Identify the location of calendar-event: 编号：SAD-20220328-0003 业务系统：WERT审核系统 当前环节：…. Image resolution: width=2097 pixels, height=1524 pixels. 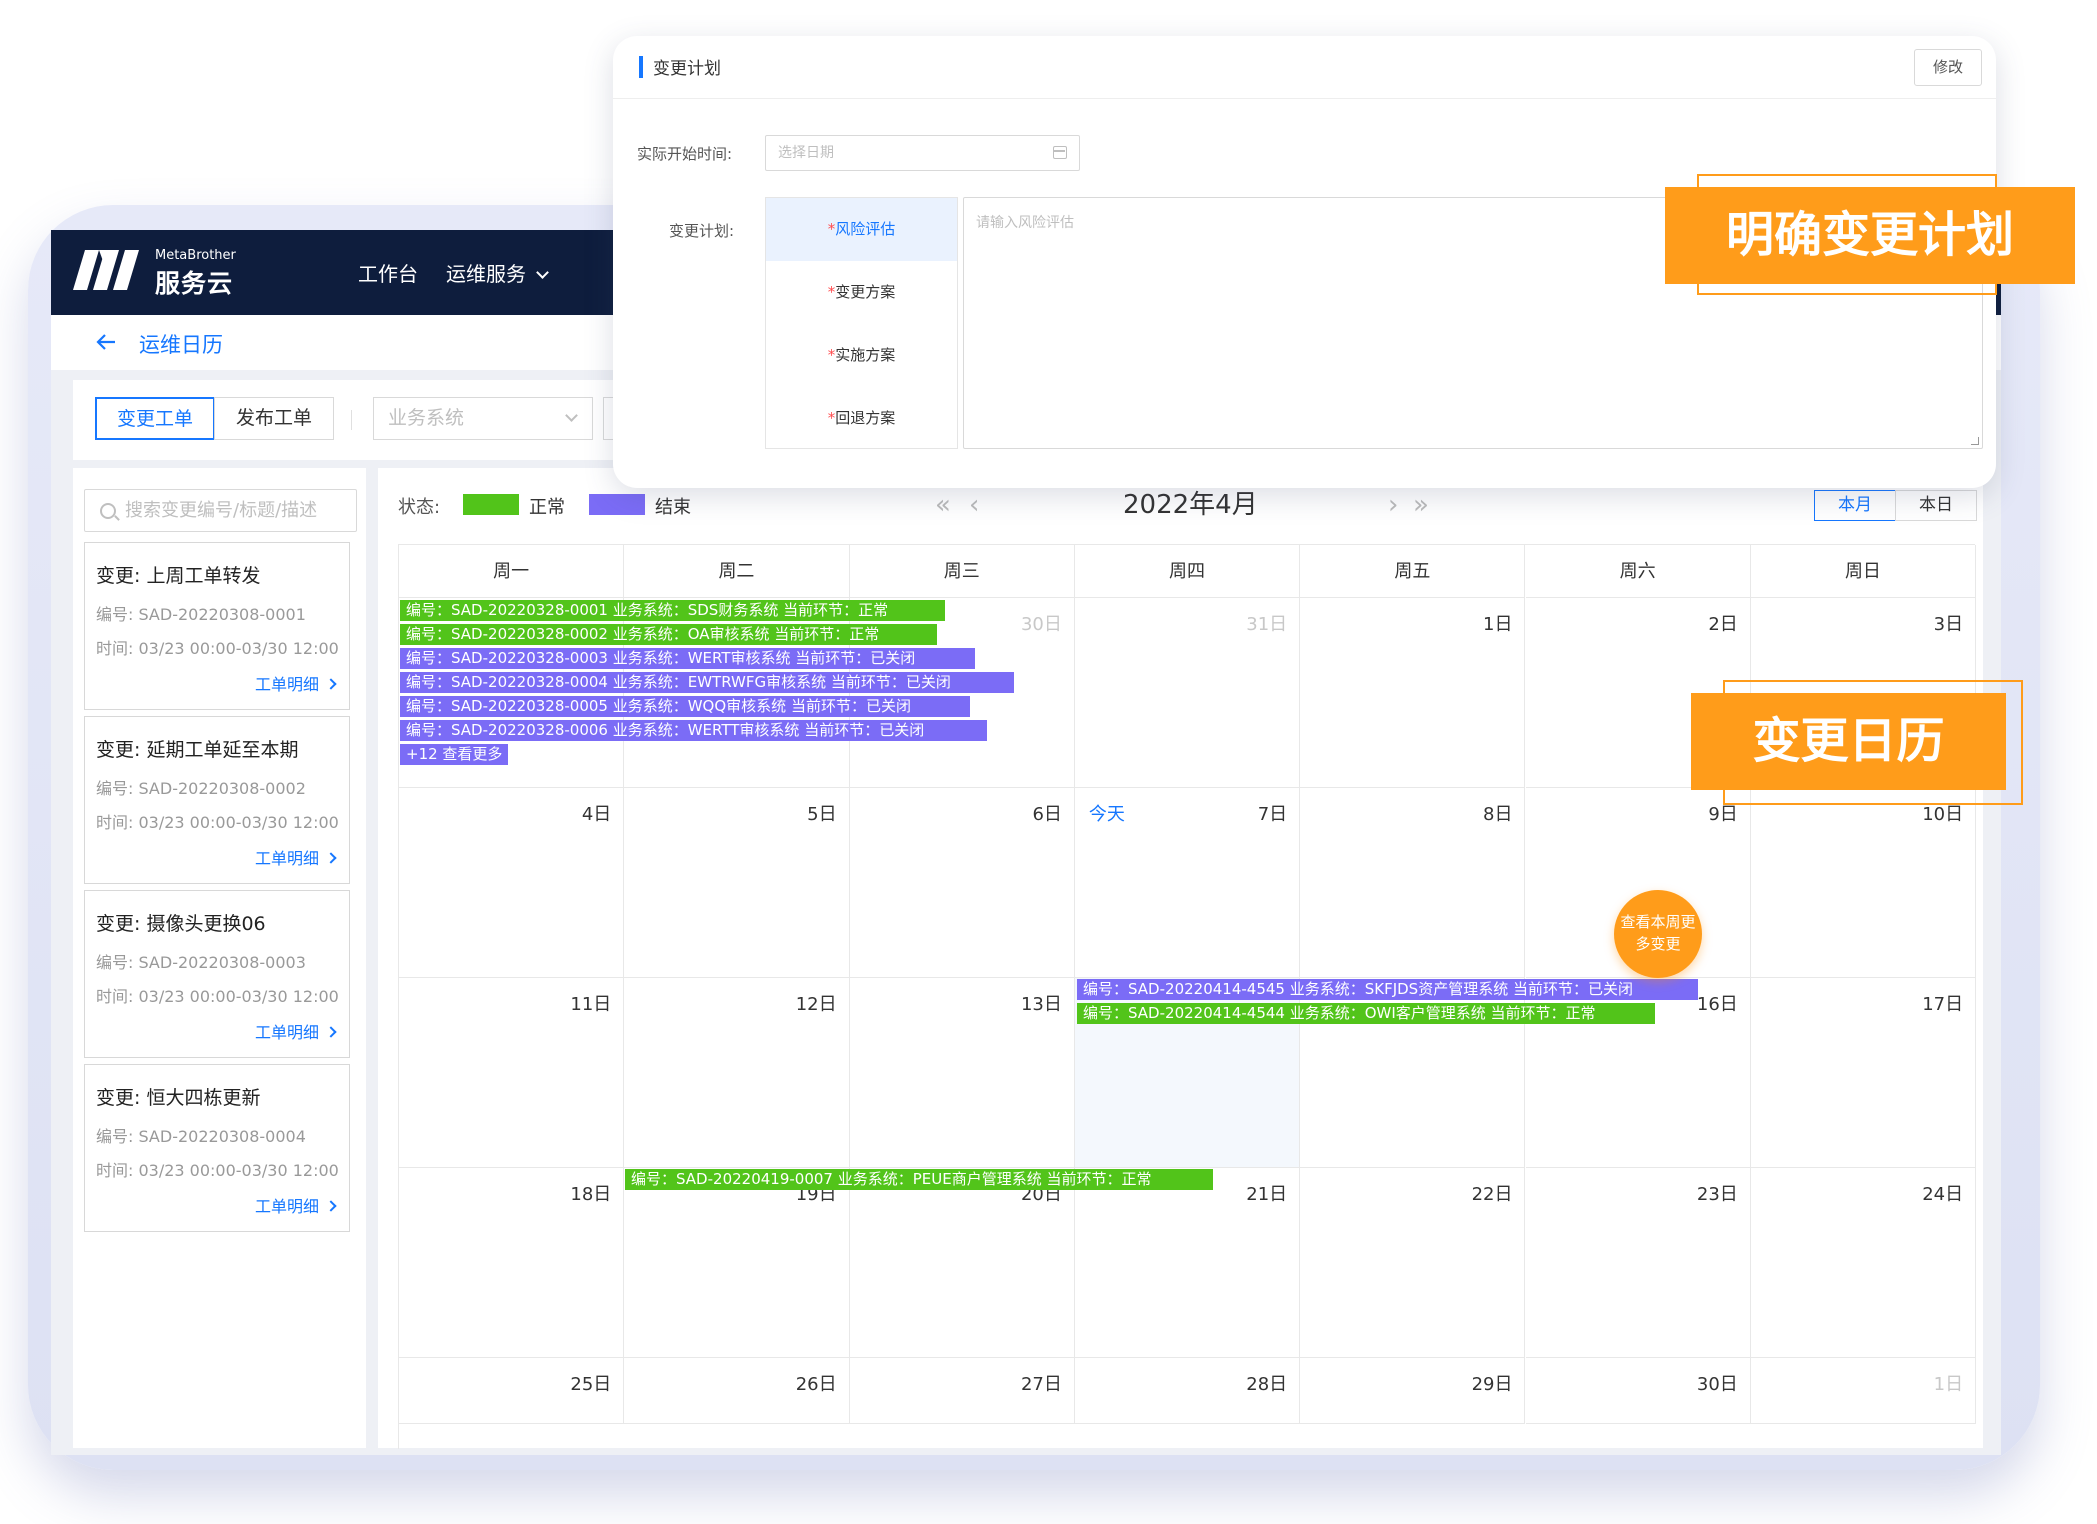
(687, 658).